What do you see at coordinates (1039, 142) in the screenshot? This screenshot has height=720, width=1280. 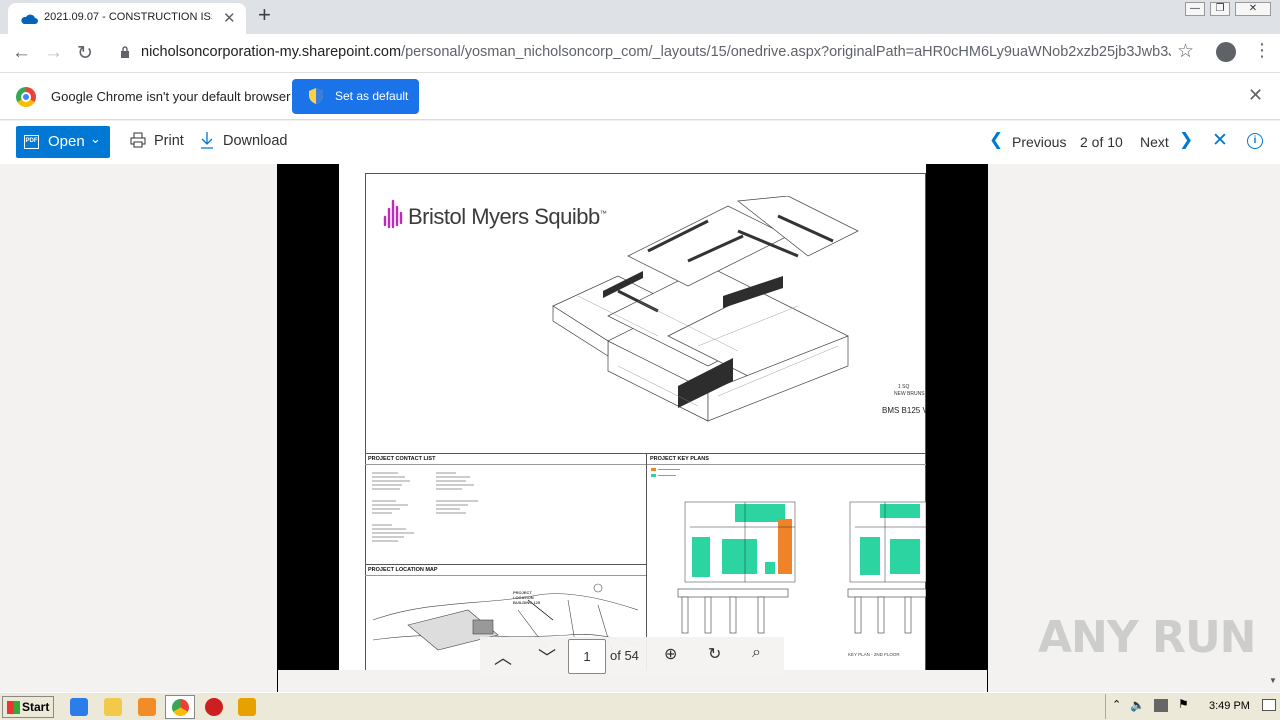 I see `previous-button: Previous` at bounding box center [1039, 142].